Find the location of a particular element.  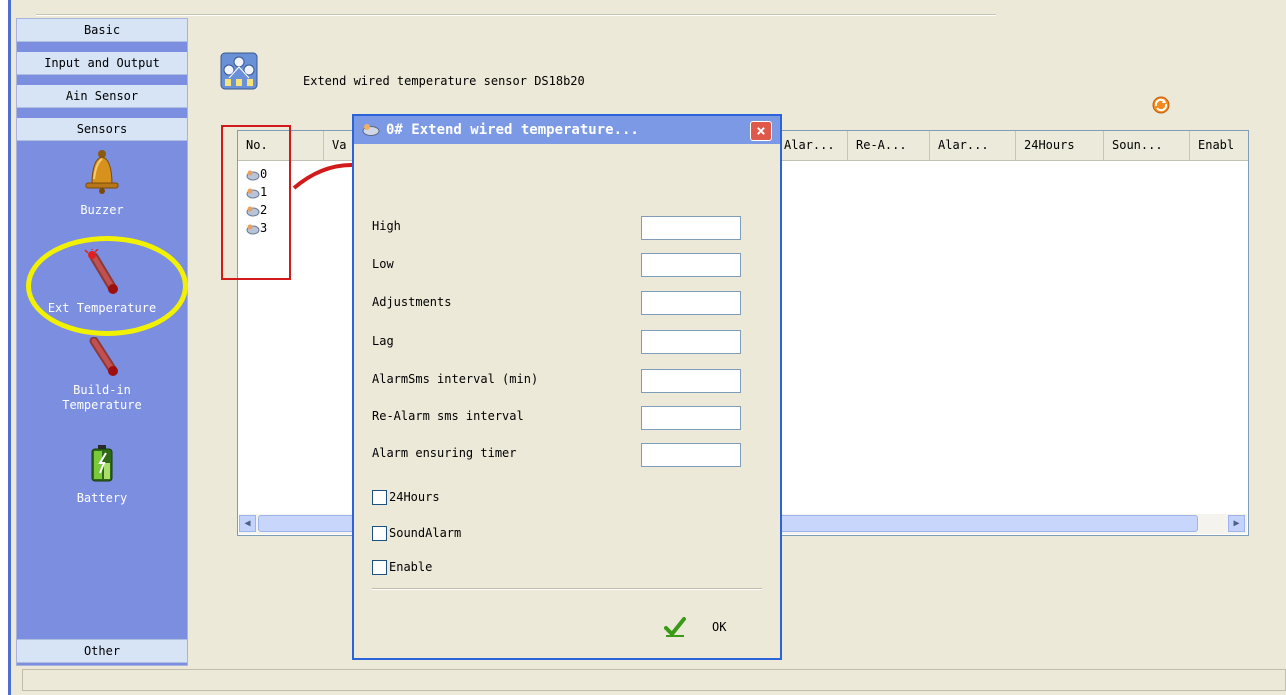

field-label-high: High is located at coordinates (386, 226).